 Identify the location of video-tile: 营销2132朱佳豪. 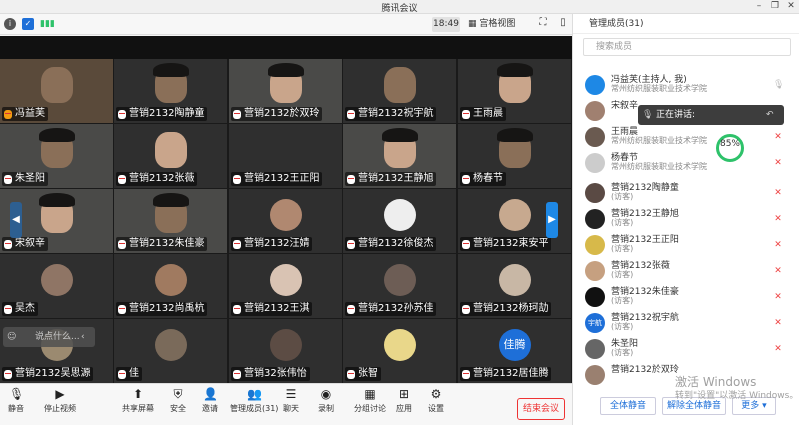
(170, 221).